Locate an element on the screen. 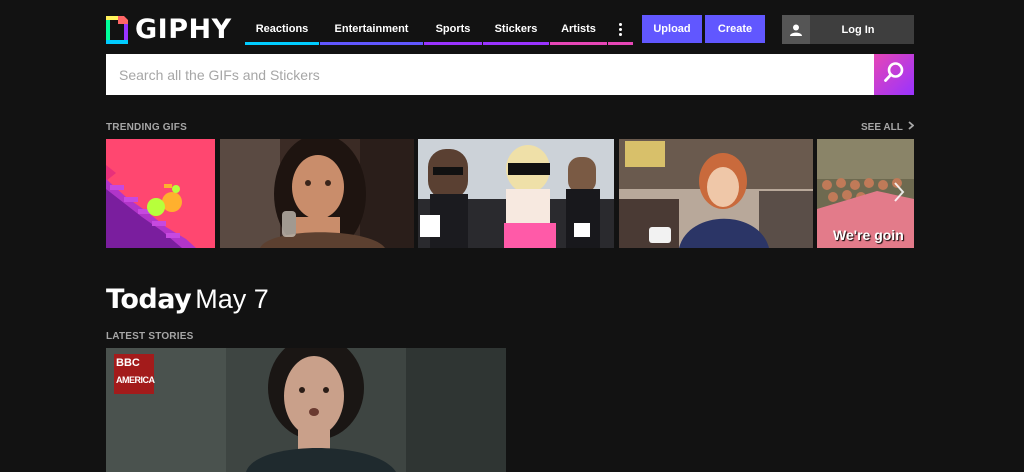 This screenshot has width=1024, height=472. search-button is located at coordinates (894, 74).